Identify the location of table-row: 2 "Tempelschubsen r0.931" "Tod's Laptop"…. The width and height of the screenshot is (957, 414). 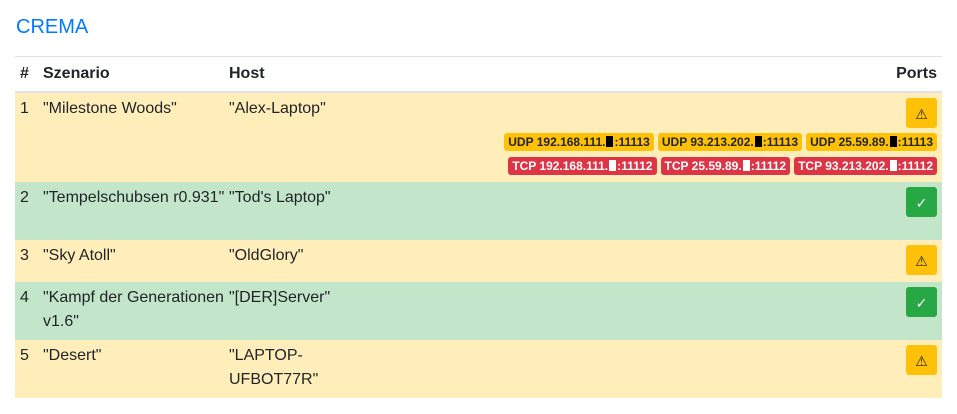
(478, 211).